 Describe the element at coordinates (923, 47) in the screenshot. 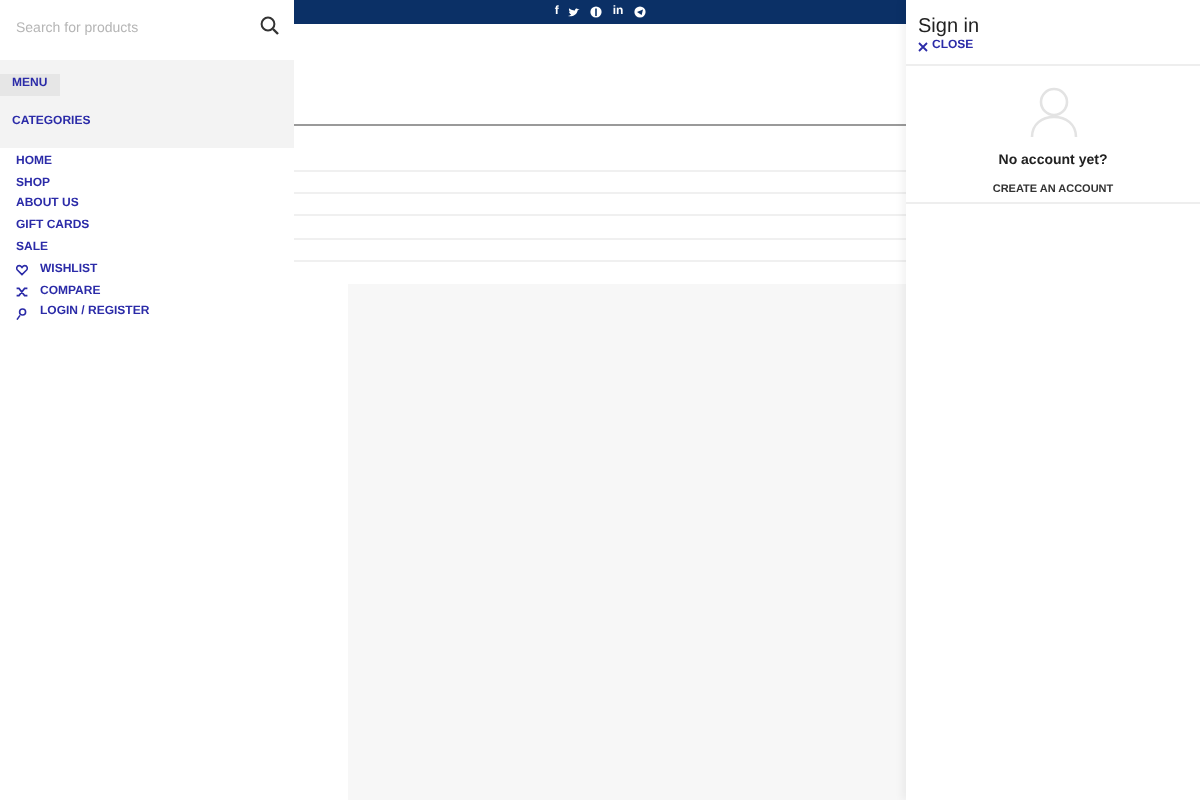

I see `close-icon` at that location.